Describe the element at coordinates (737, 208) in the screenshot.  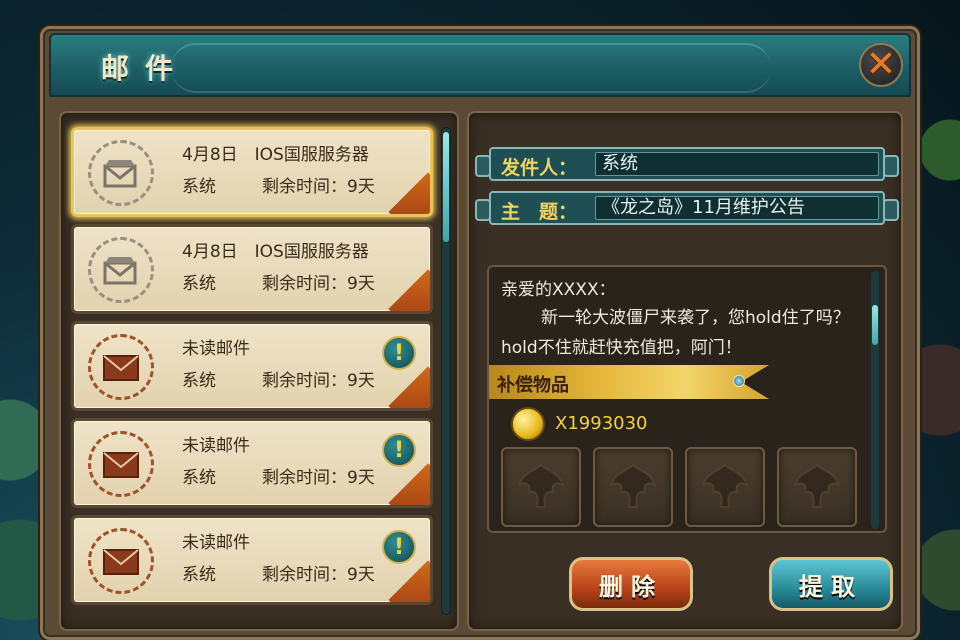
I see `subject-value: 《龙之岛》11月维护公告` at that location.